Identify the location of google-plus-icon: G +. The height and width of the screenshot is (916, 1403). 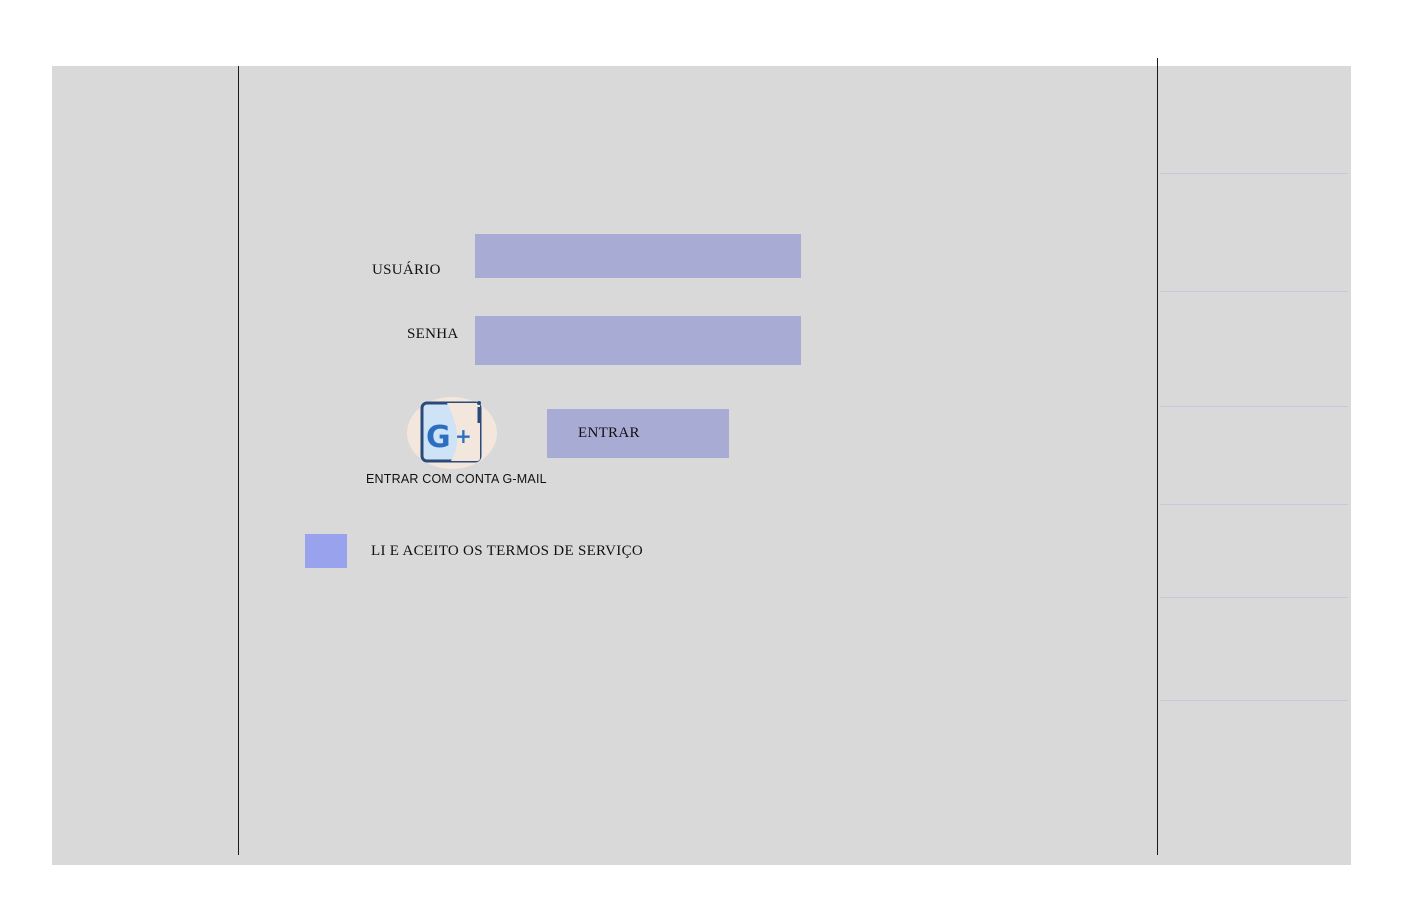
(451, 432).